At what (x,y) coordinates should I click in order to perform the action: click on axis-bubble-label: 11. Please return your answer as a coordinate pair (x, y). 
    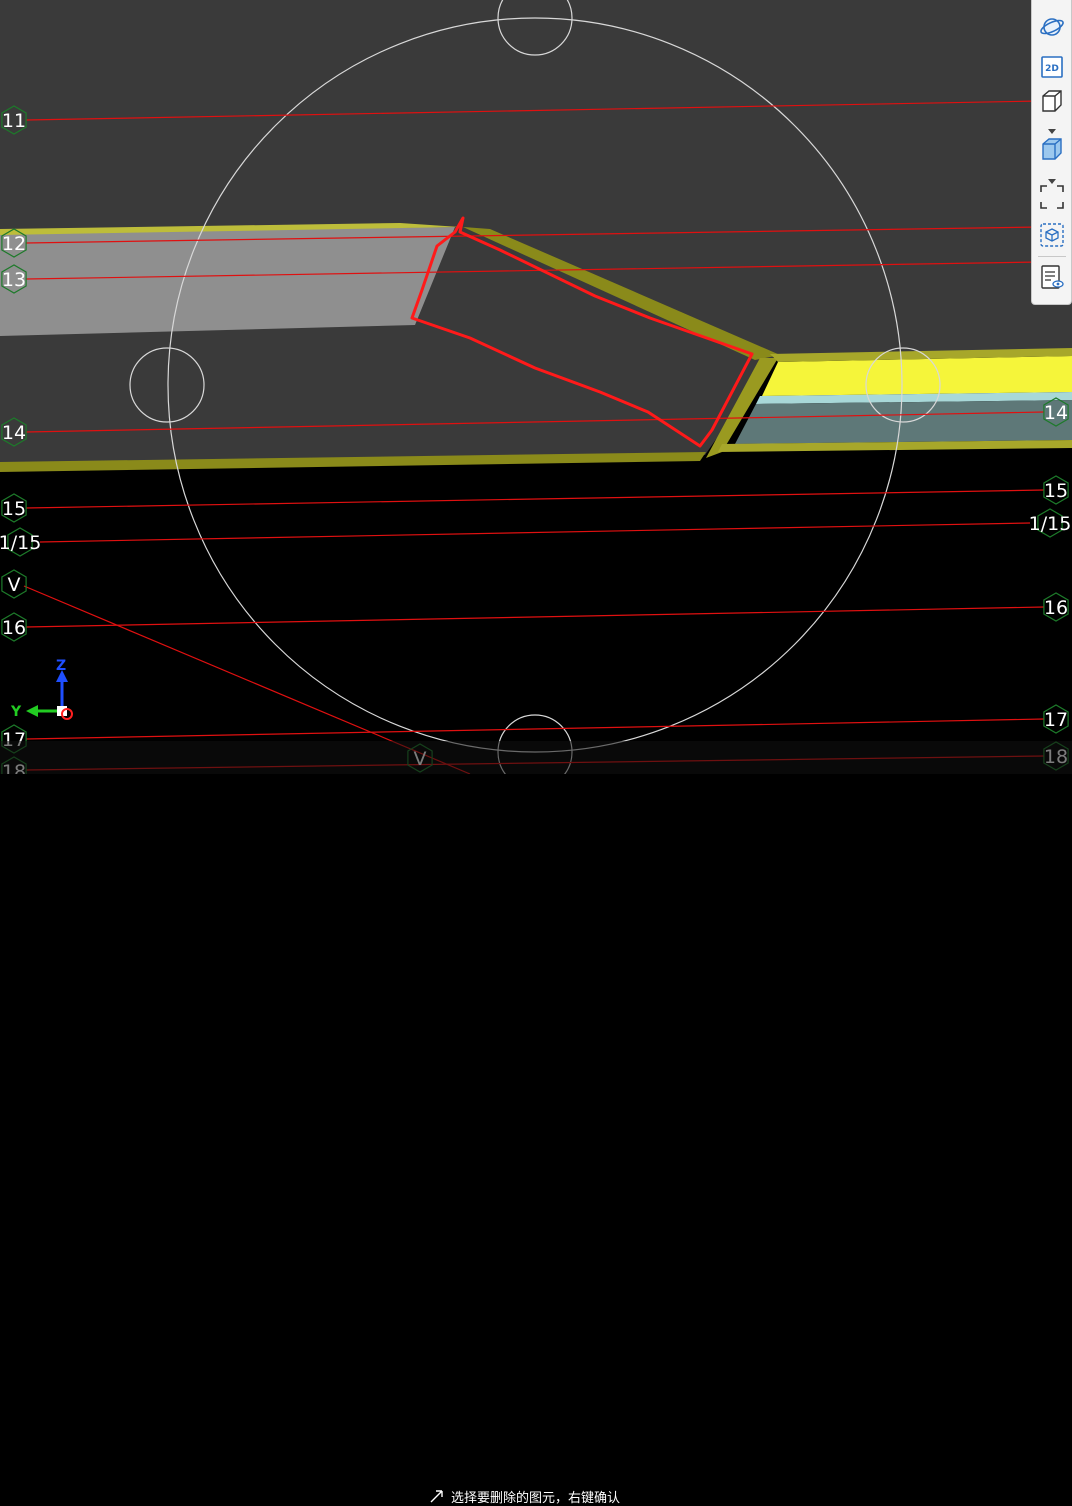
    Looking at the image, I should click on (14, 121).